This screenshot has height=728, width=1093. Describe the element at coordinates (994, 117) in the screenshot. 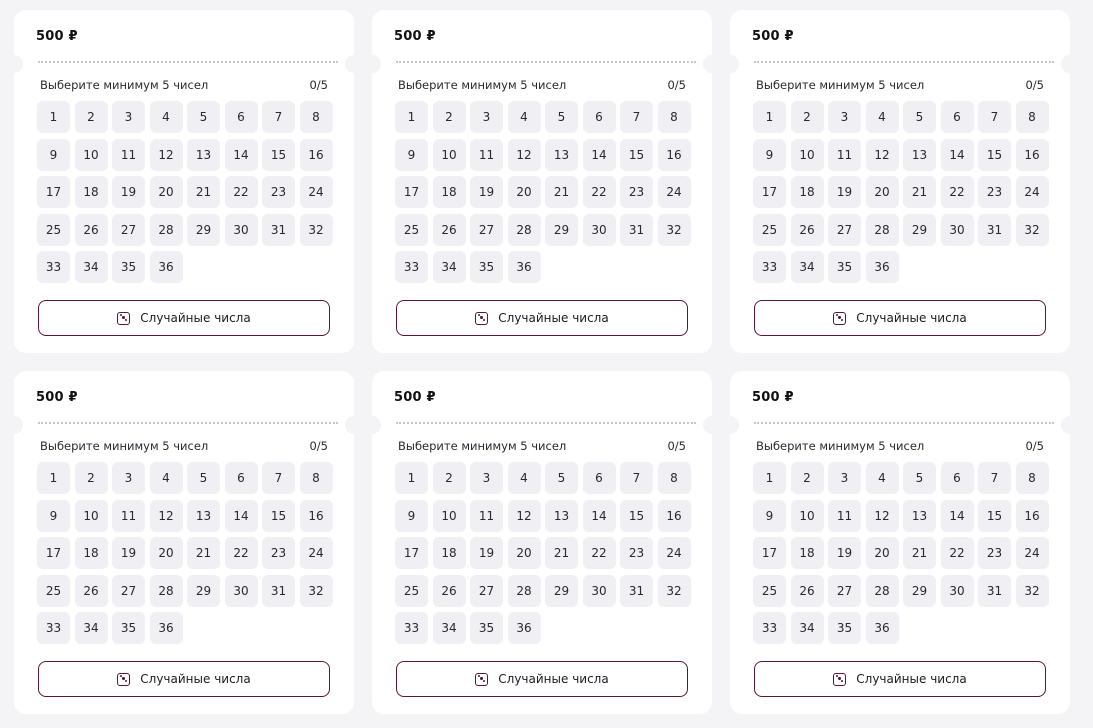

I see `number-cell: 7` at that location.